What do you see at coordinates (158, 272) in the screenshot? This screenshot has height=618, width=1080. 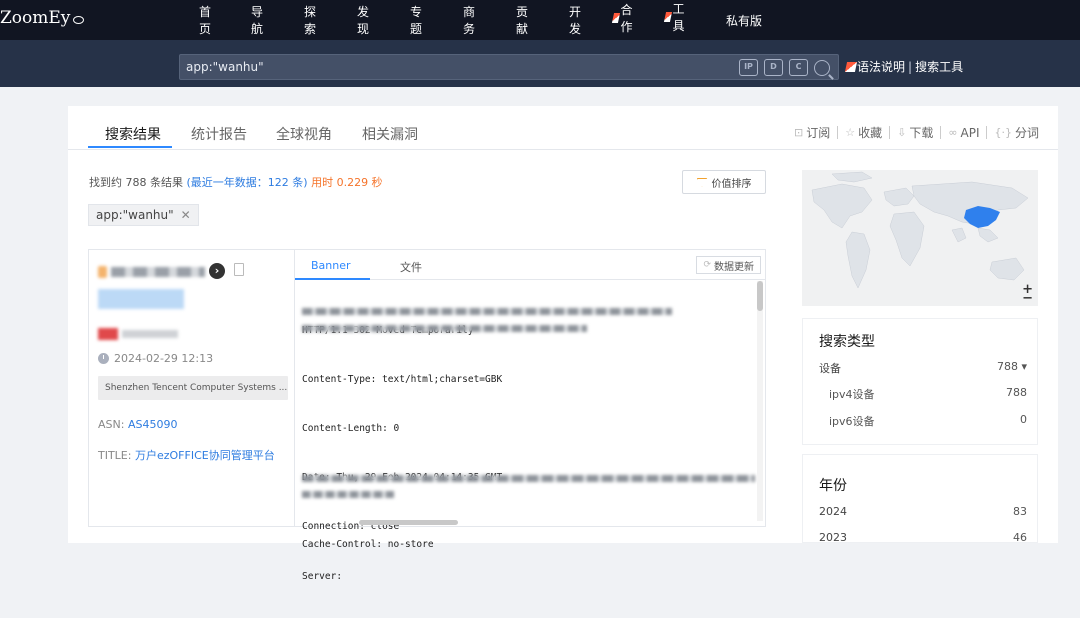 I see `redacted-ip-address` at bounding box center [158, 272].